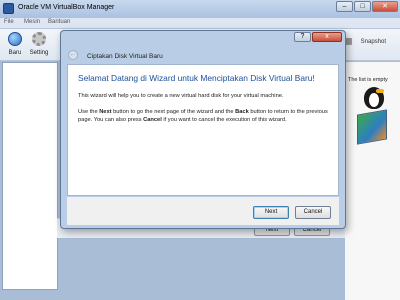  Describe the element at coordinates (348, 41) in the screenshot. I see `snapshot-icon` at that location.